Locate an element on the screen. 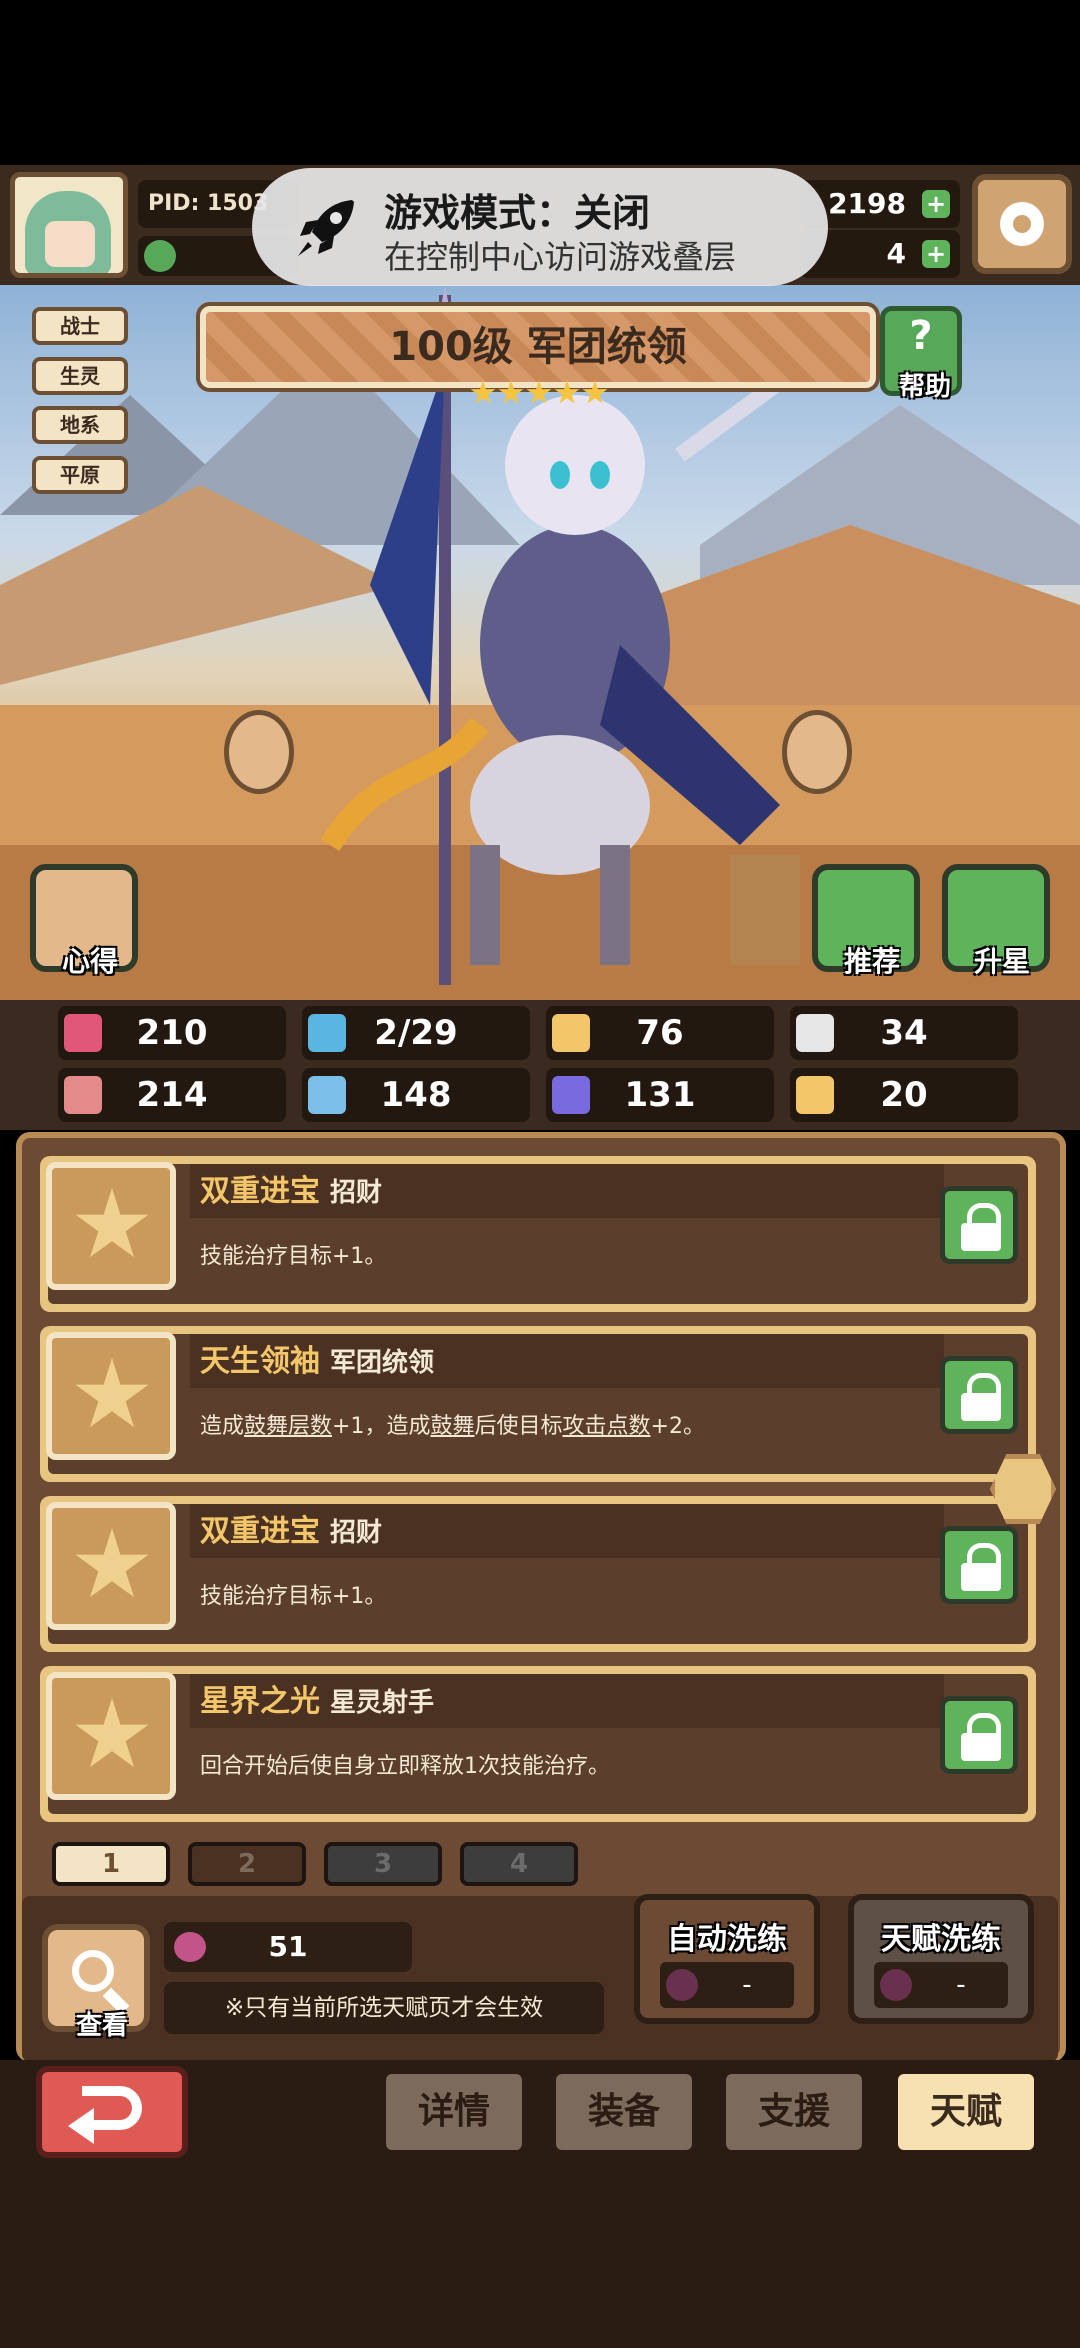  overlay-subtitle: 在控制中心访问游戏叠层 is located at coordinates (560, 257).